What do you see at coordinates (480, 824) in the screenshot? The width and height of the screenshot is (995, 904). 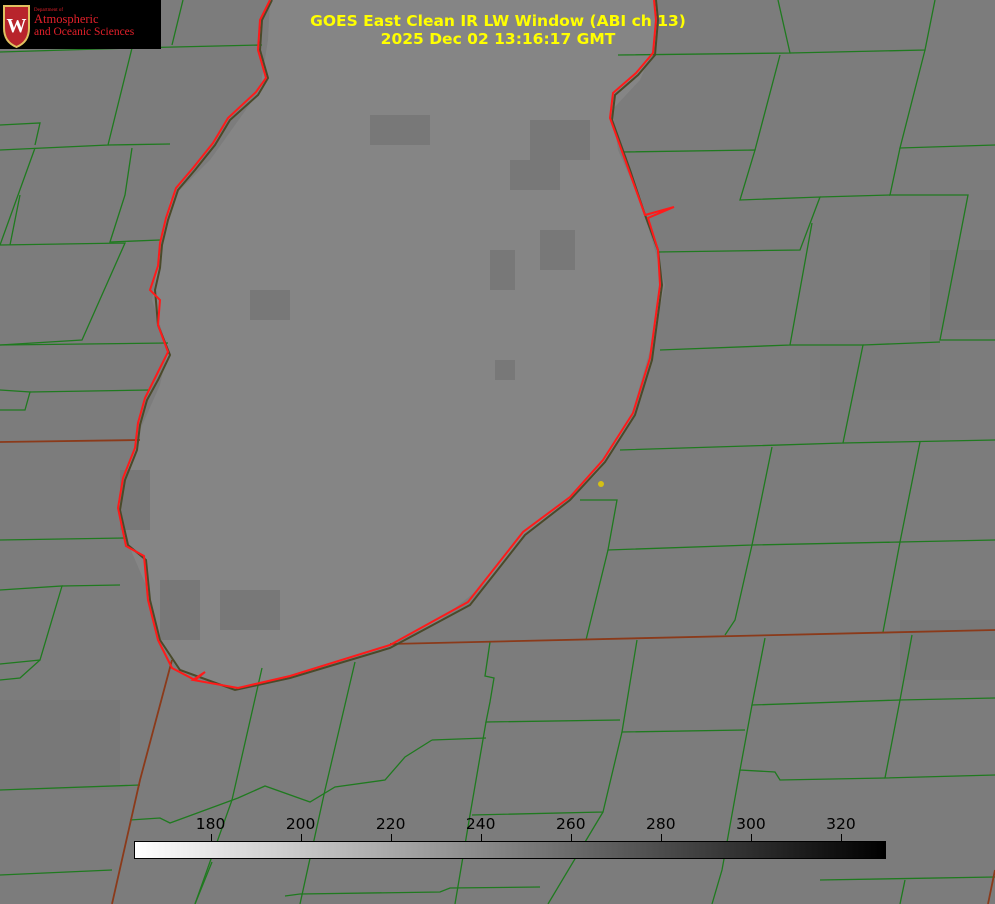 I see `colorbar-tick-label: 240` at bounding box center [480, 824].